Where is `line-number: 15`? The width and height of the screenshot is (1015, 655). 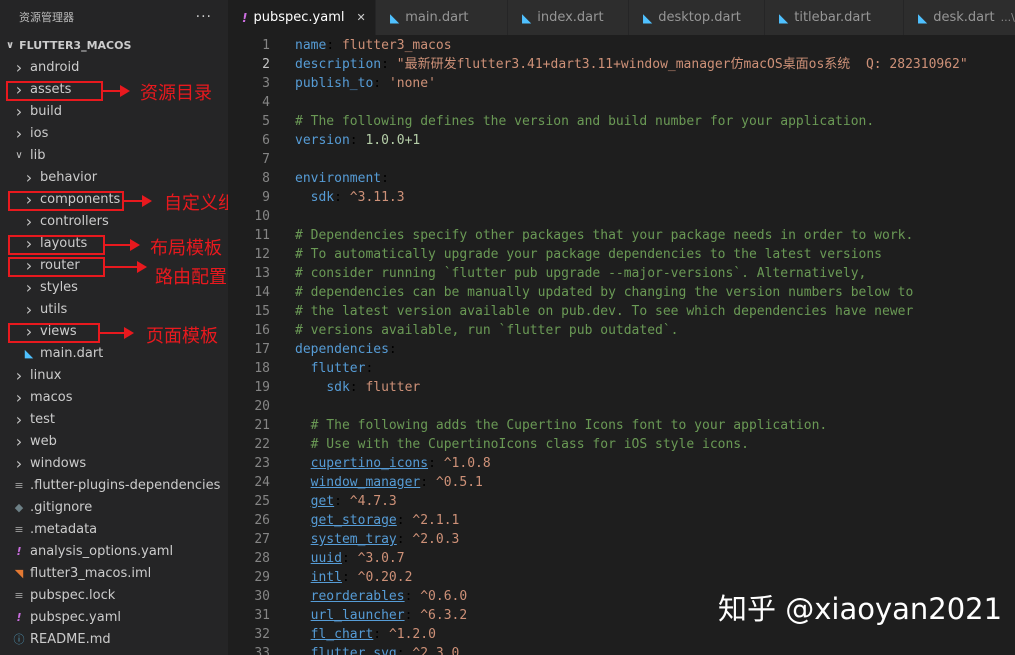
line-number: 15 is located at coordinates (262, 311).